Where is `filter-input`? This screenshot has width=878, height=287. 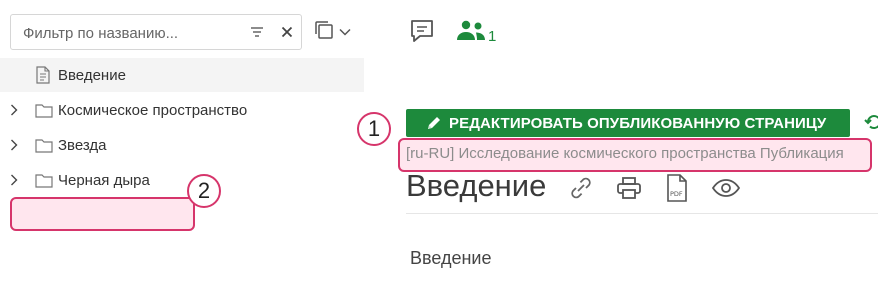
filter-input is located at coordinates (133, 33).